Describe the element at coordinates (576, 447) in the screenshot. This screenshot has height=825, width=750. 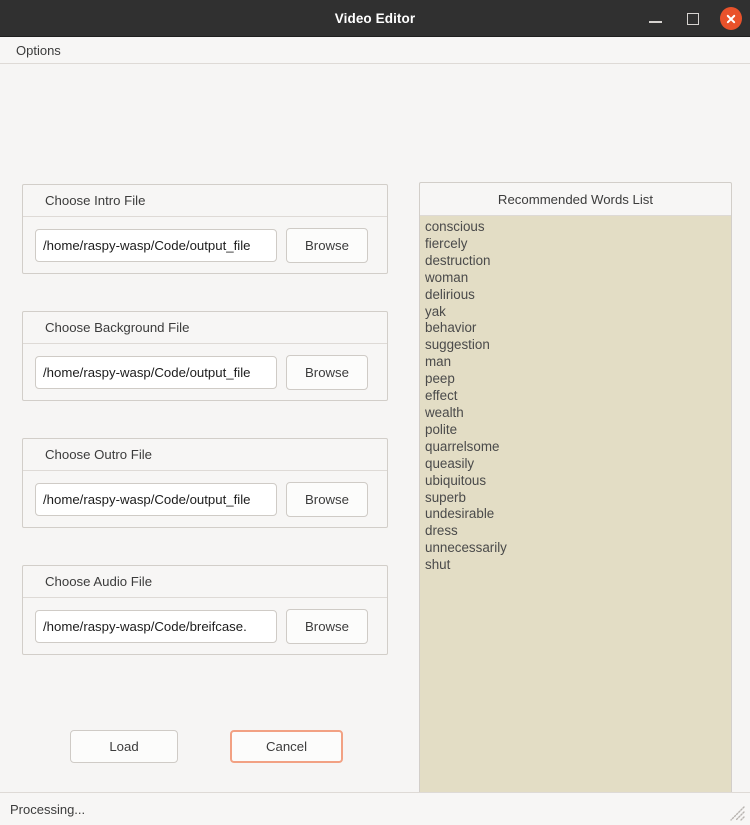
I see `list-item: quarrelsome` at that location.